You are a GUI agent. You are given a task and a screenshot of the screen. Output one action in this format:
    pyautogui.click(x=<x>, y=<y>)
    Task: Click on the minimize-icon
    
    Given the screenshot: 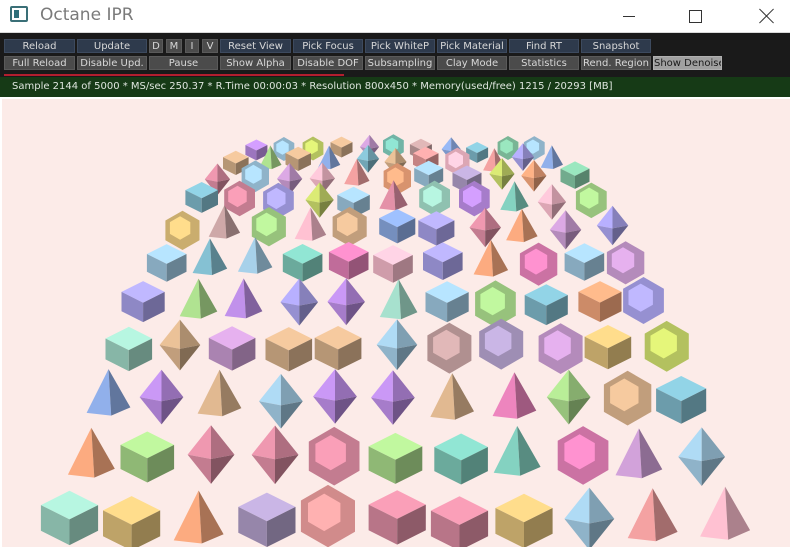 What is the action you would take?
    pyautogui.click(x=629, y=16)
    